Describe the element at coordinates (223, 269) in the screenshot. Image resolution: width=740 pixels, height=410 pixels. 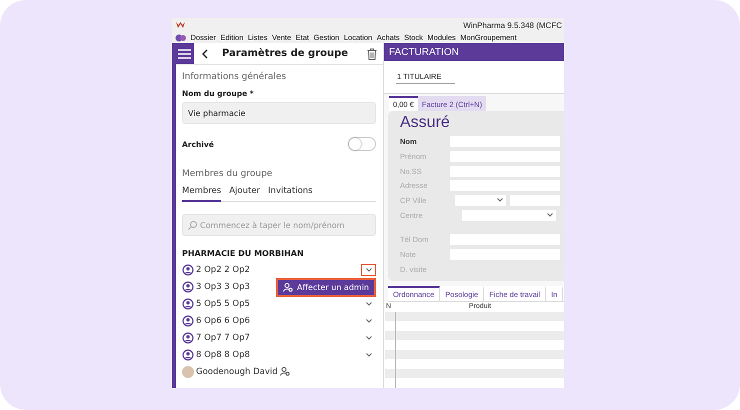
I see `member-name: 2 Op2 2 Op2` at that location.